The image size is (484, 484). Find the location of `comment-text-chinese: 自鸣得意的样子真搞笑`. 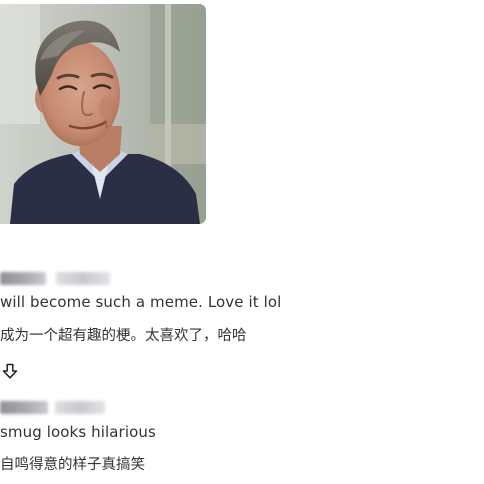

comment-text-chinese: 自鸣得意的样子真搞笑 is located at coordinates (72, 465).